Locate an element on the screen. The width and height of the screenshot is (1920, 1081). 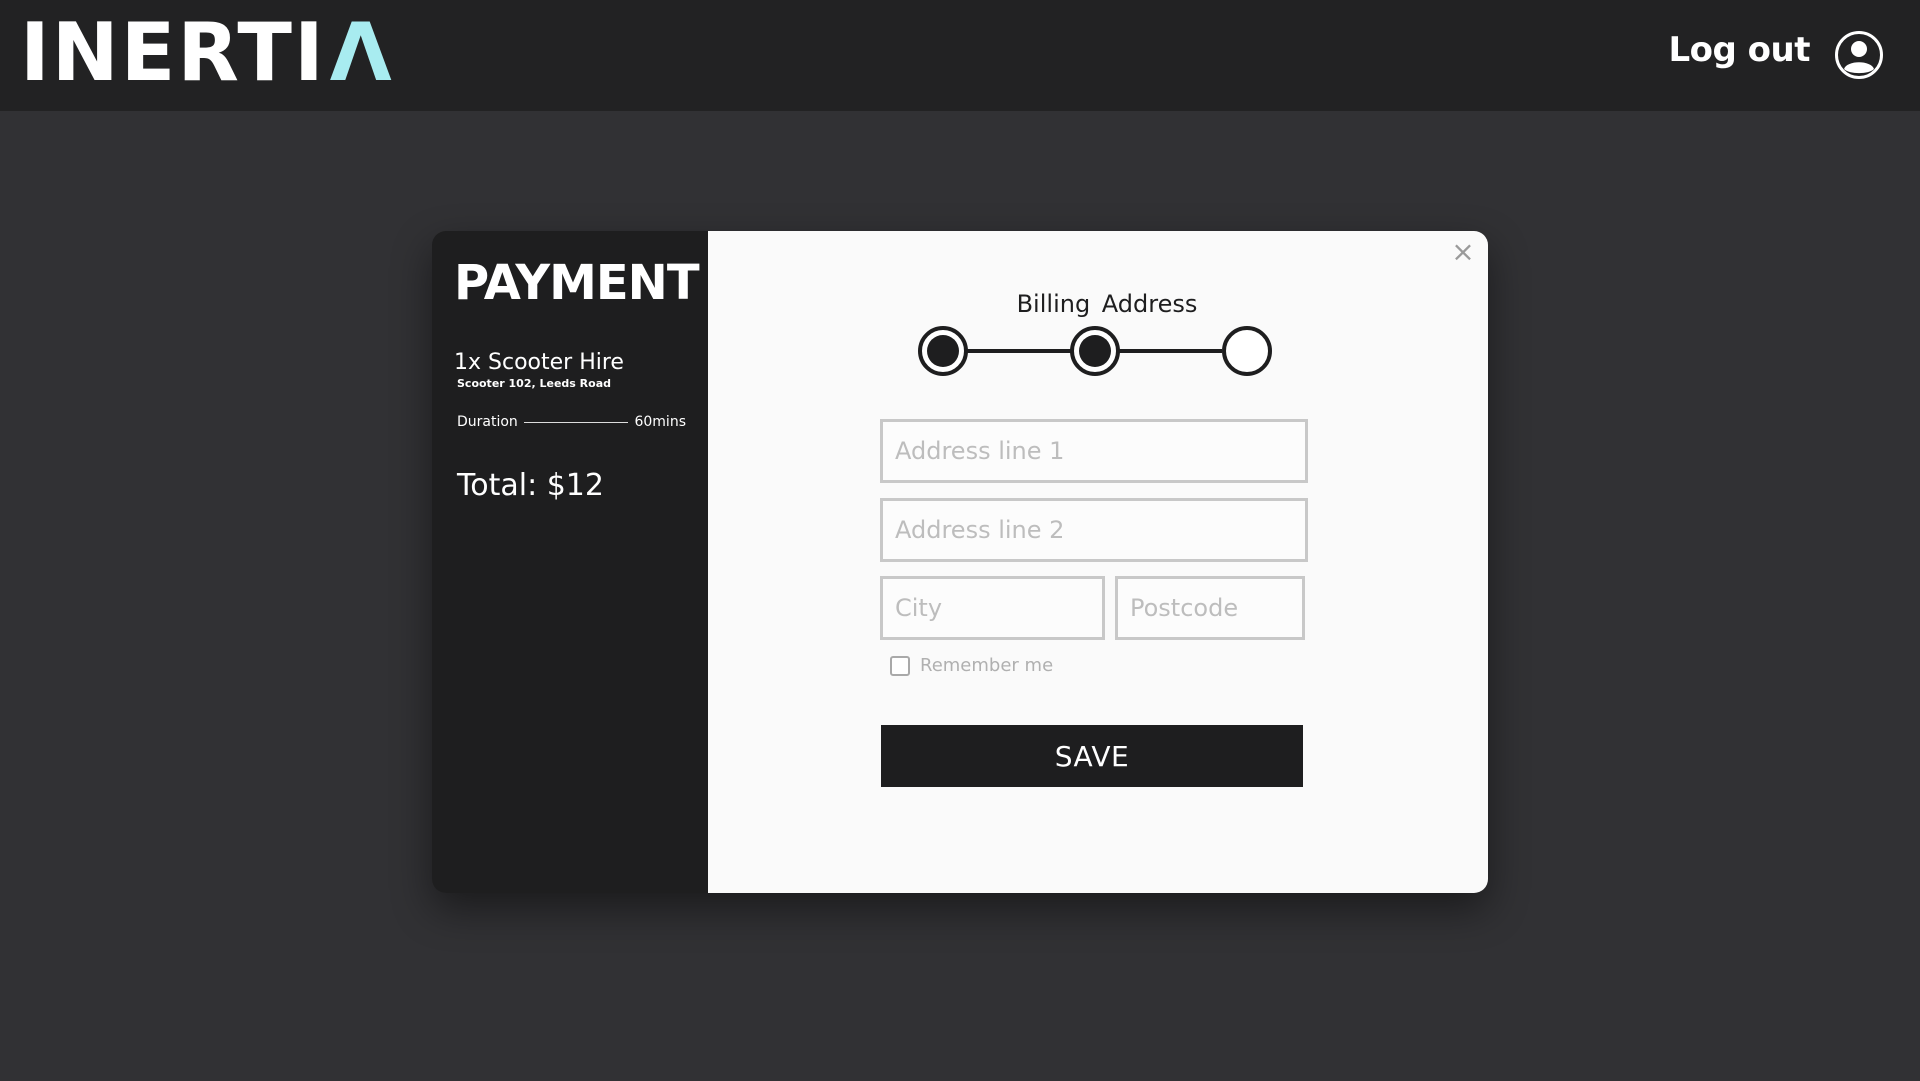
logout-button: Log out is located at coordinates (1739, 50).